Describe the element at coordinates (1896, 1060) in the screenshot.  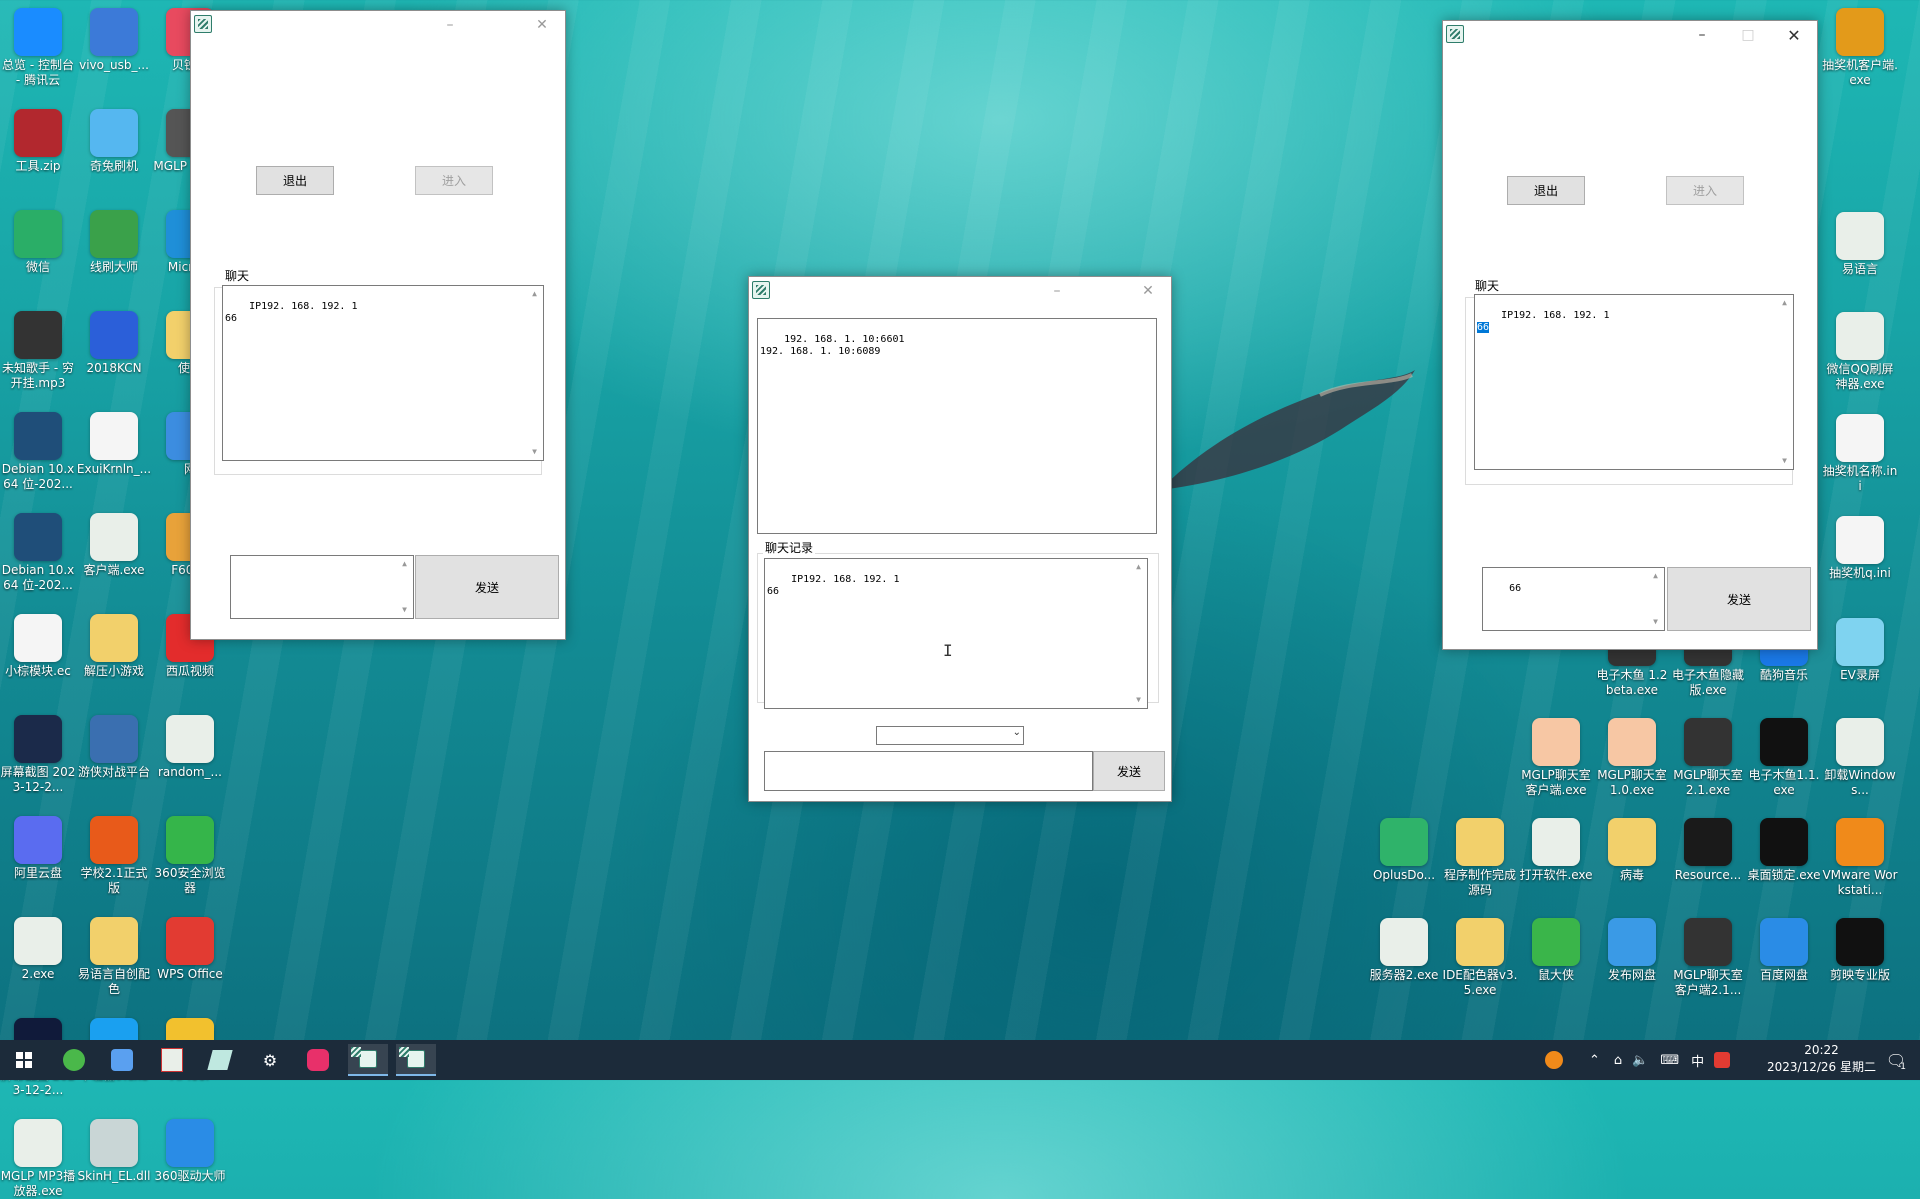
I see `notification-button: 🗨 1` at that location.